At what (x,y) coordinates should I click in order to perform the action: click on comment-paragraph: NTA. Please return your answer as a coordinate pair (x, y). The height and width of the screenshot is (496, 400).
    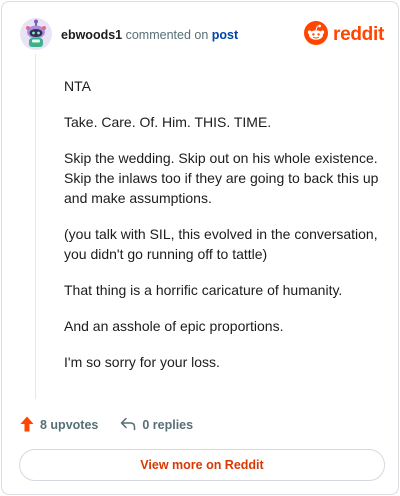
    Looking at the image, I should click on (77, 86).